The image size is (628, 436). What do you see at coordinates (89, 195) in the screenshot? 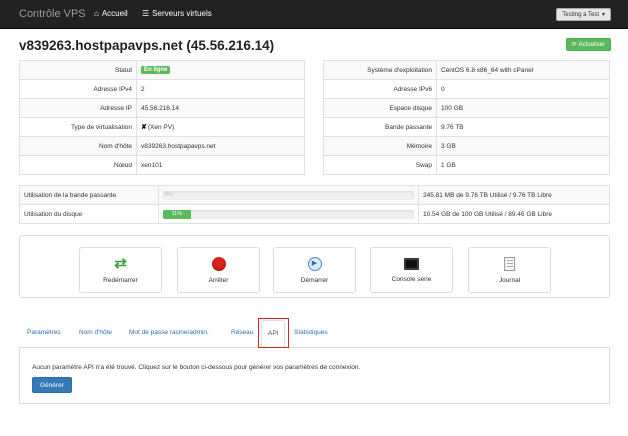
I see `usage-label: Utilisation de la bande passante` at bounding box center [89, 195].